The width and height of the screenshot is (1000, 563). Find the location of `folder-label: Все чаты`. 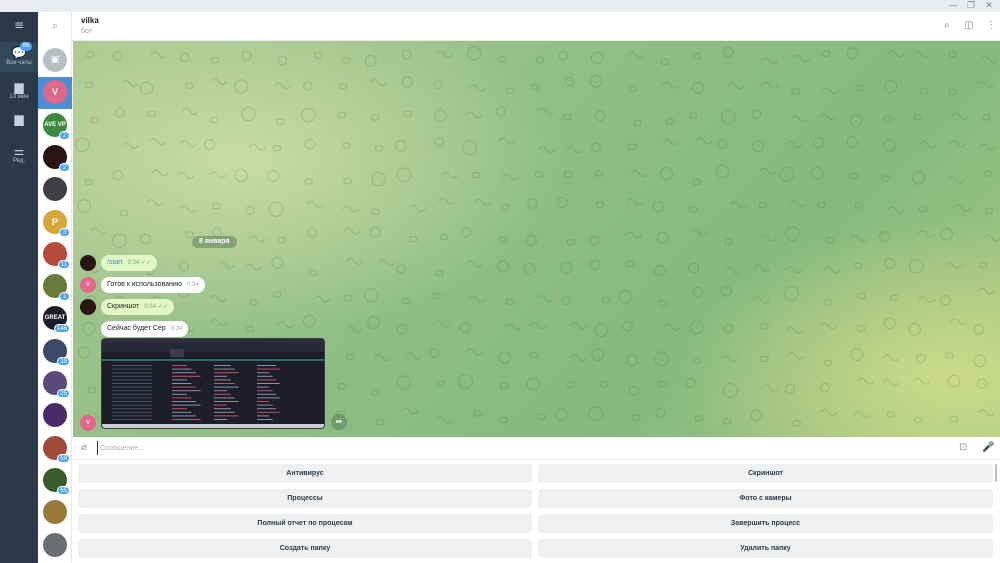

folder-label: Все чаты is located at coordinates (19, 63).